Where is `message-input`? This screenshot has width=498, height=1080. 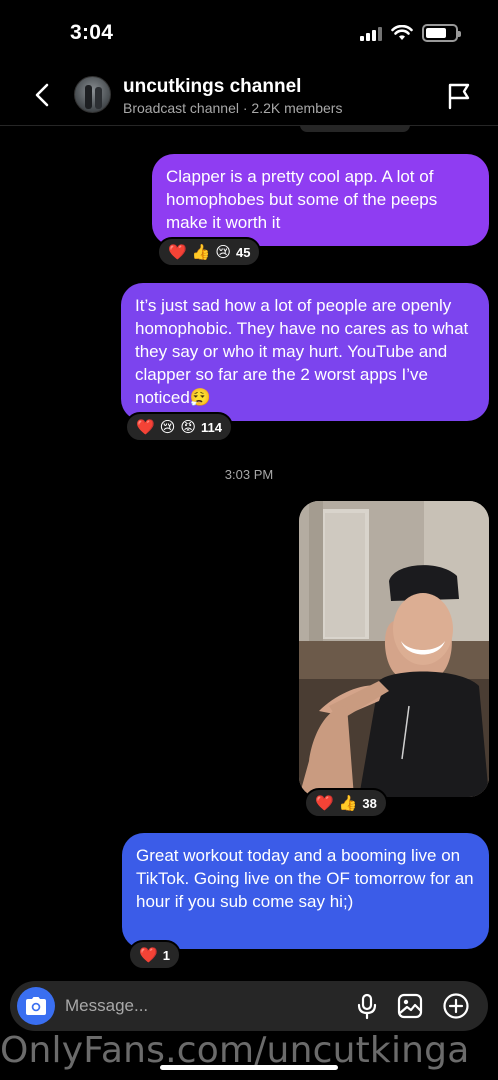
message-input is located at coordinates (200, 1006).